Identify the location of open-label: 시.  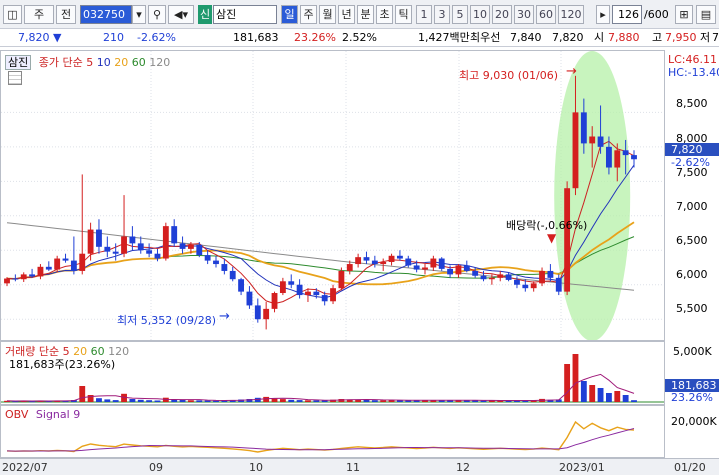
(599, 37).